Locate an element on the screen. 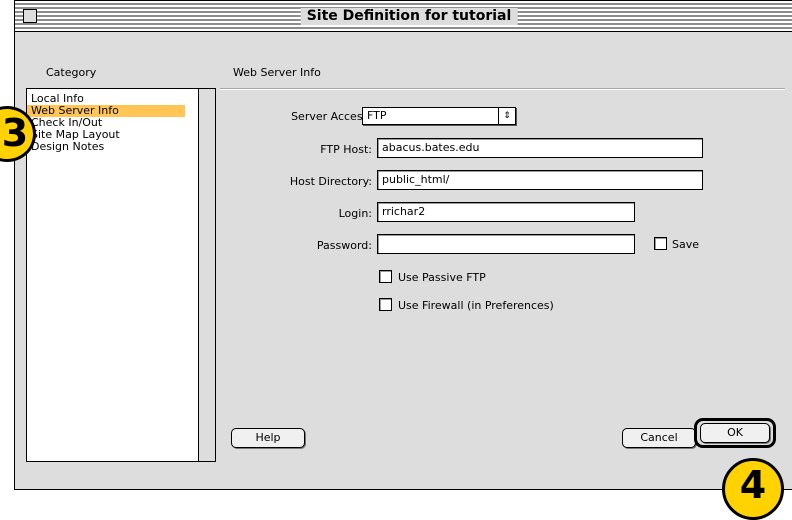 The image size is (792, 520). server-access-label: Server Access: is located at coordinates (331, 116).